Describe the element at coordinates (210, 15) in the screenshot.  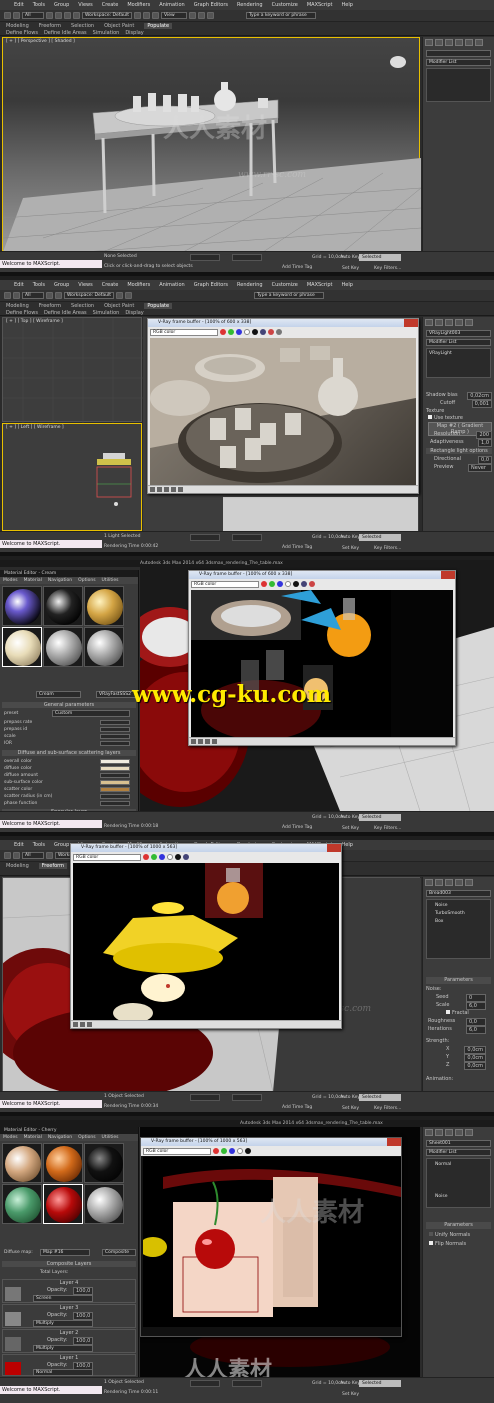
I see `render-icon` at that location.